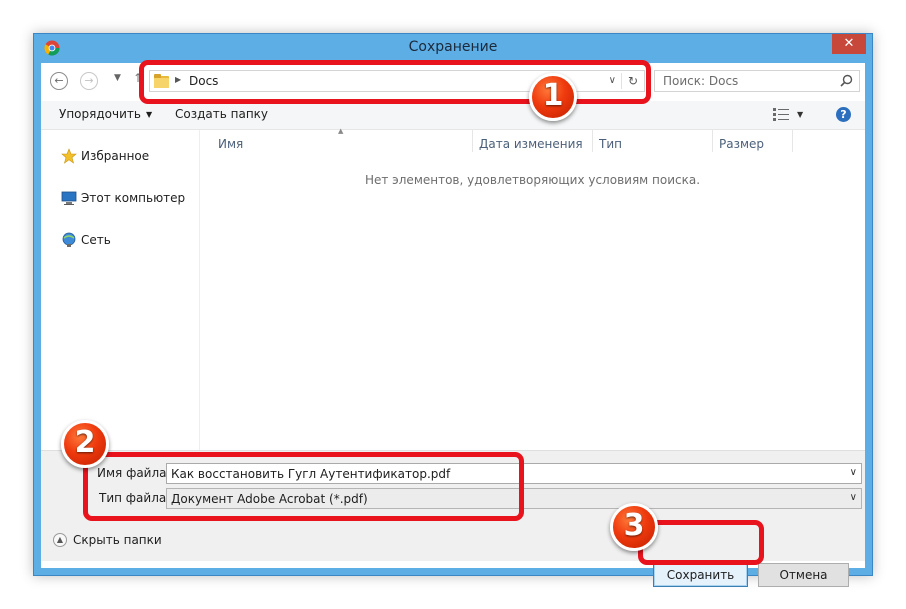  What do you see at coordinates (553, 97) in the screenshot?
I see `step-badge-1: 1` at bounding box center [553, 97].